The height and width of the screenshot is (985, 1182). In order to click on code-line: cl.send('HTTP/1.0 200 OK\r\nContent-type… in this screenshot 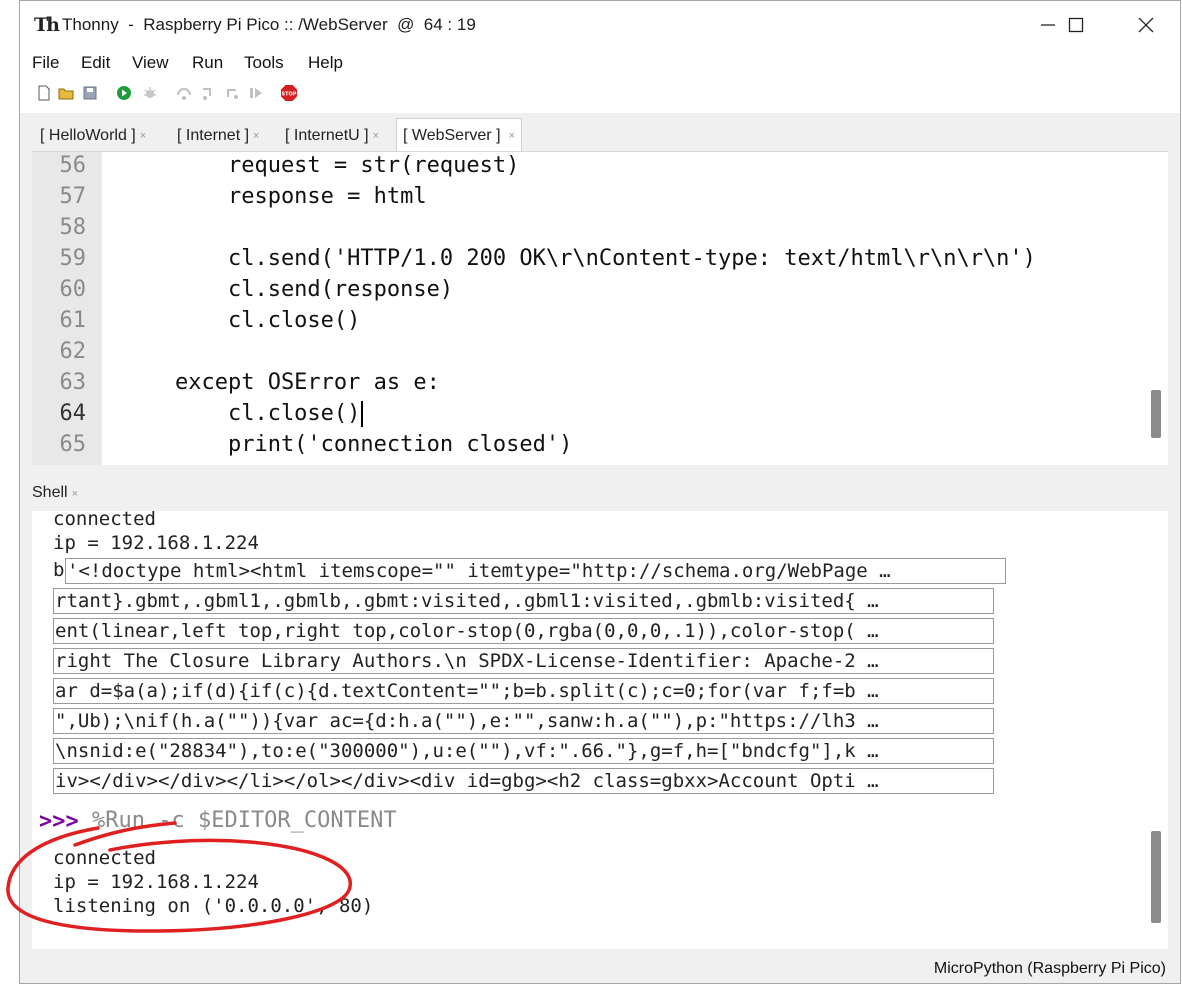, I will do `click(579, 258)`.